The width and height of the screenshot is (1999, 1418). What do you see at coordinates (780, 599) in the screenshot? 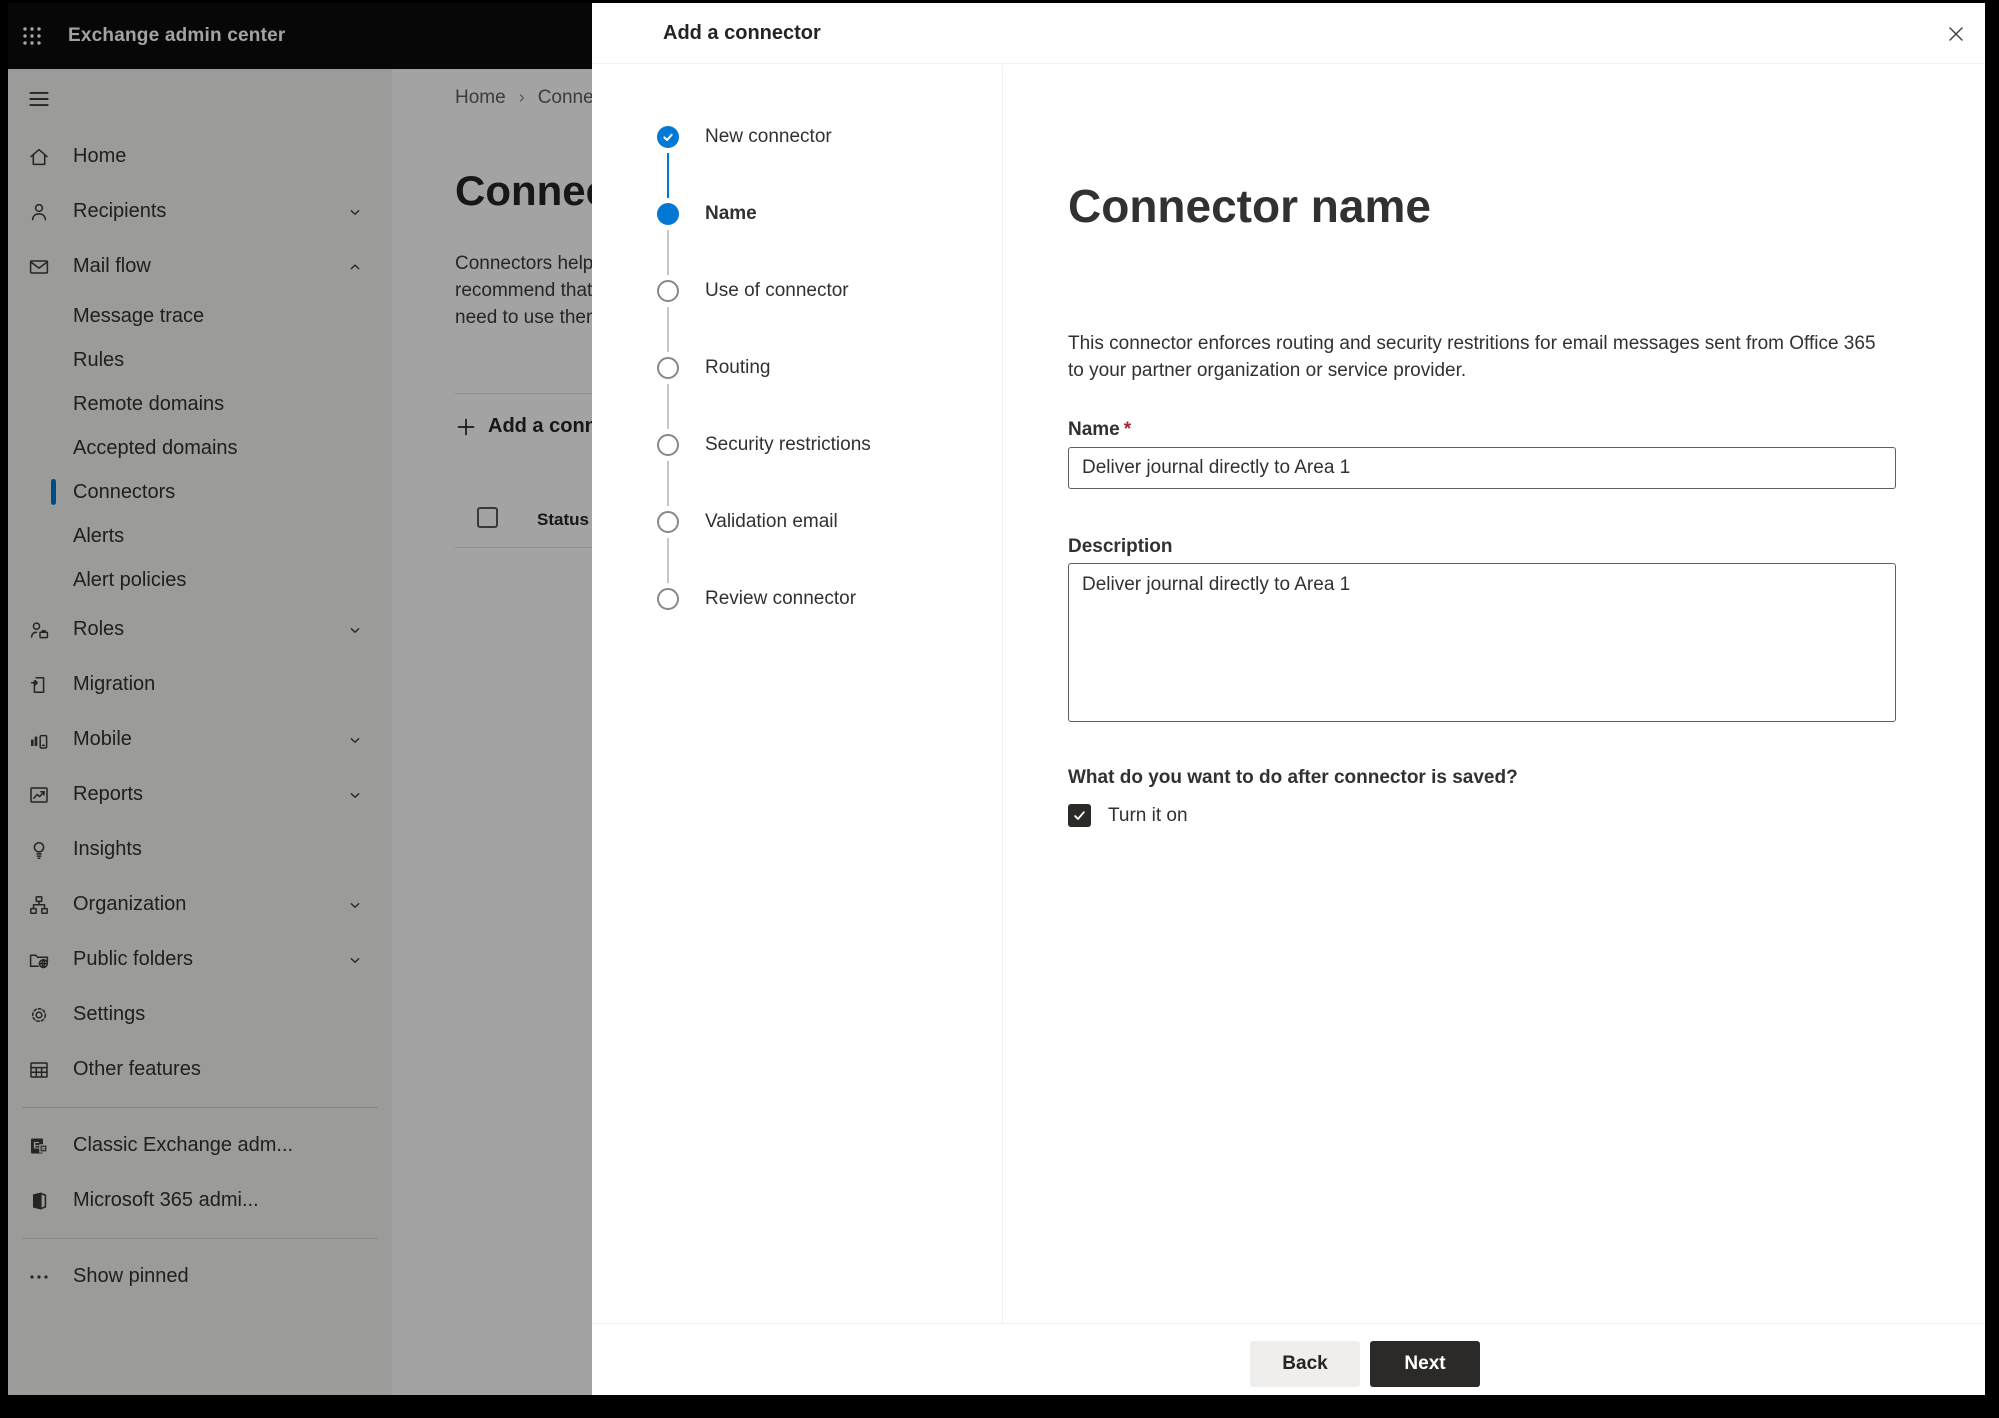
I see `step-label-review-connector: Review connector` at bounding box center [780, 599].